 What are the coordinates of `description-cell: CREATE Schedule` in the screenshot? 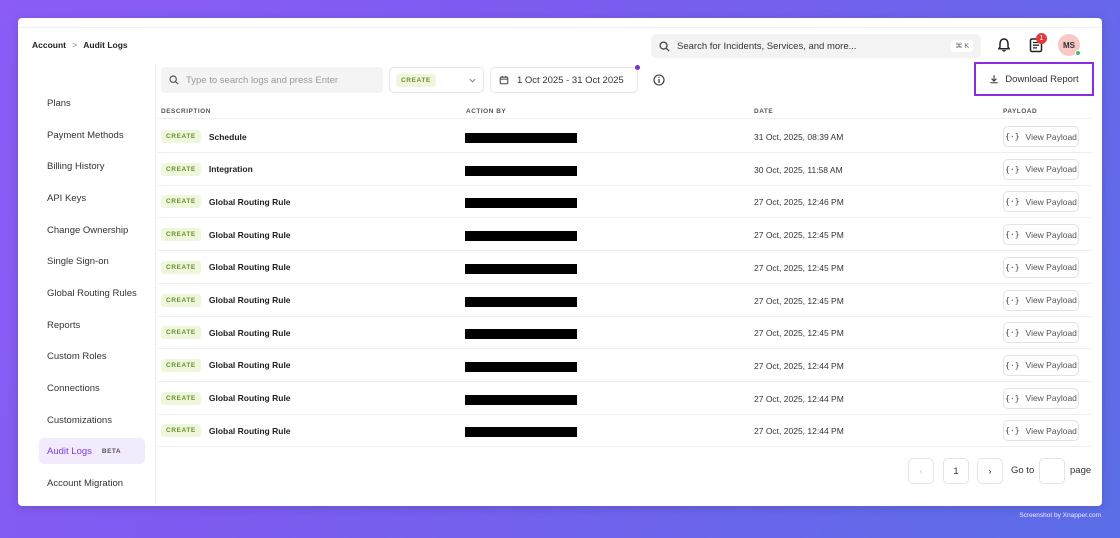 It's located at (204, 136).